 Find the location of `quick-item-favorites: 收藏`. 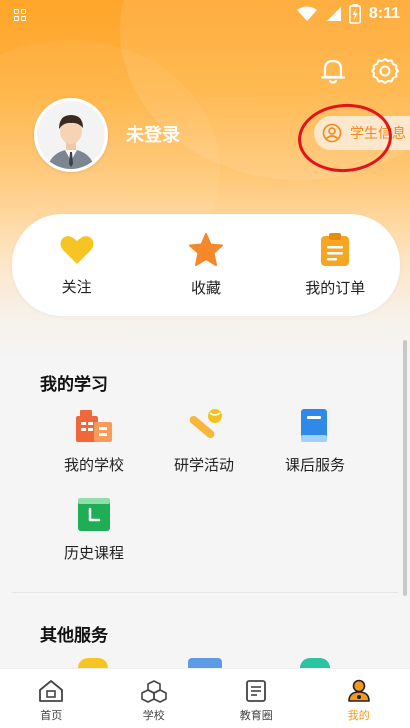

quick-item-favorites: 收藏 is located at coordinates (206, 265).